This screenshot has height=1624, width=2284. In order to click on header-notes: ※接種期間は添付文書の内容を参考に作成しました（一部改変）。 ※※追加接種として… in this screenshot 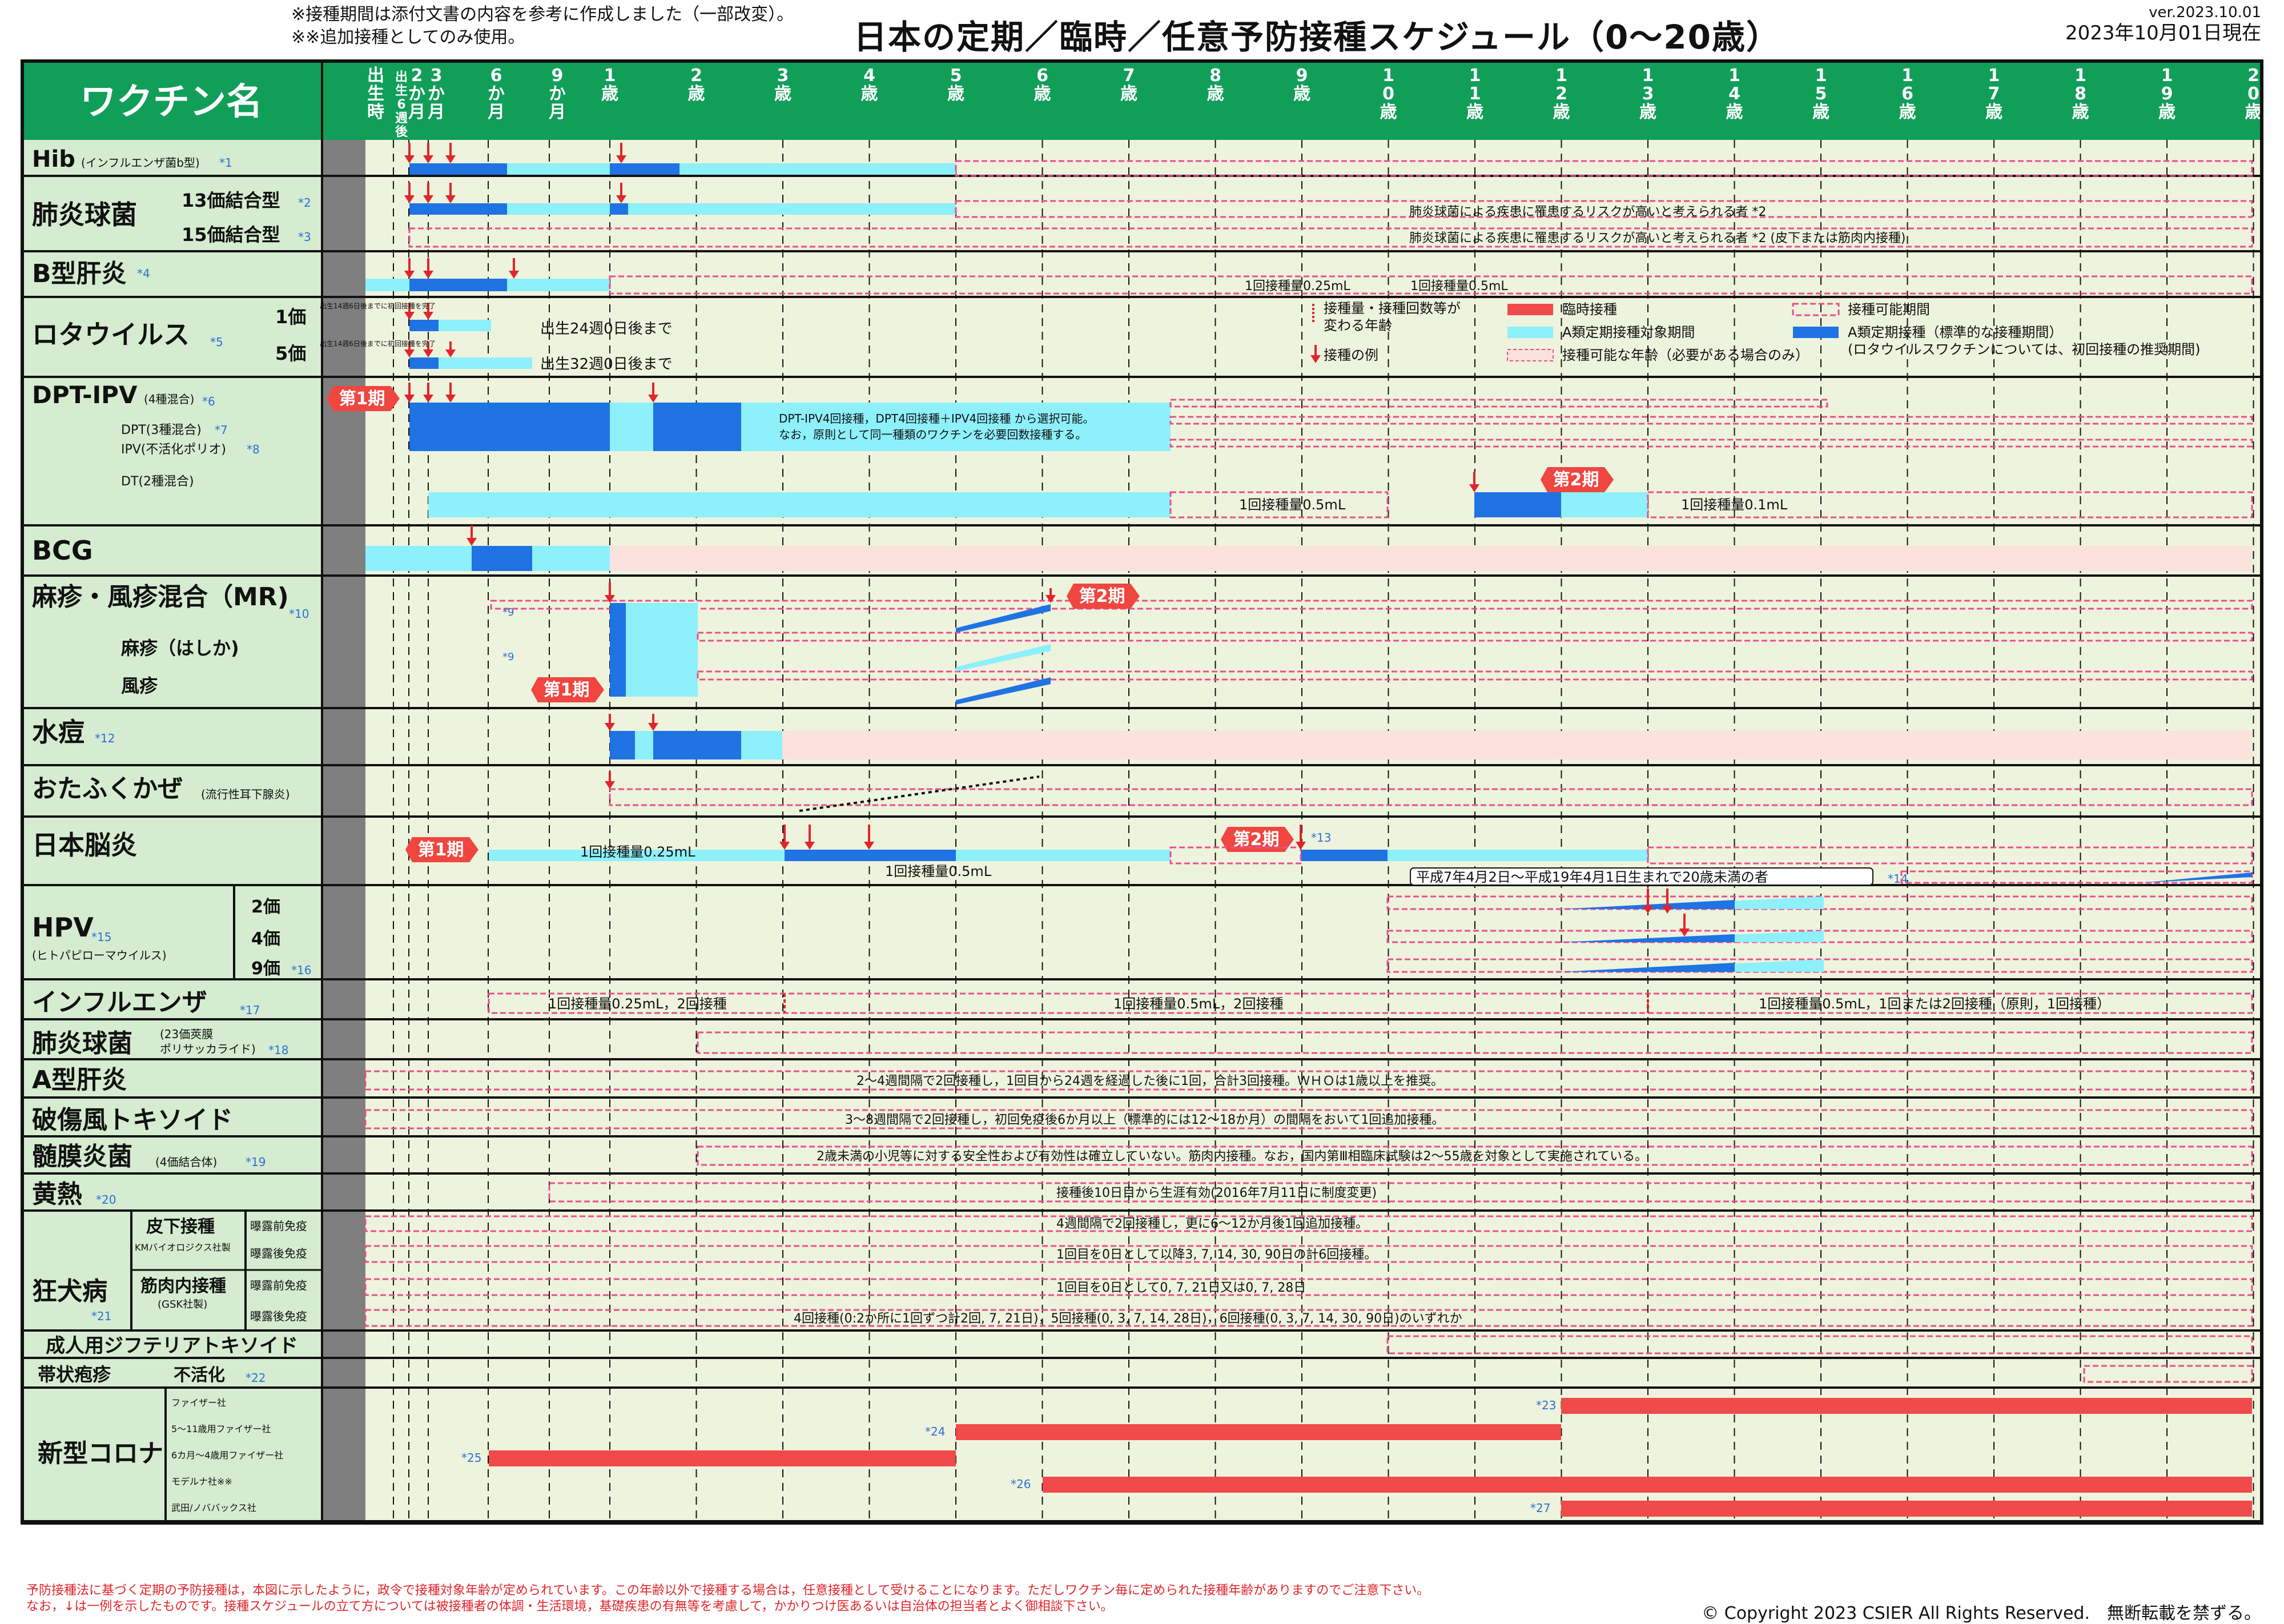, I will do `click(542, 26)`.